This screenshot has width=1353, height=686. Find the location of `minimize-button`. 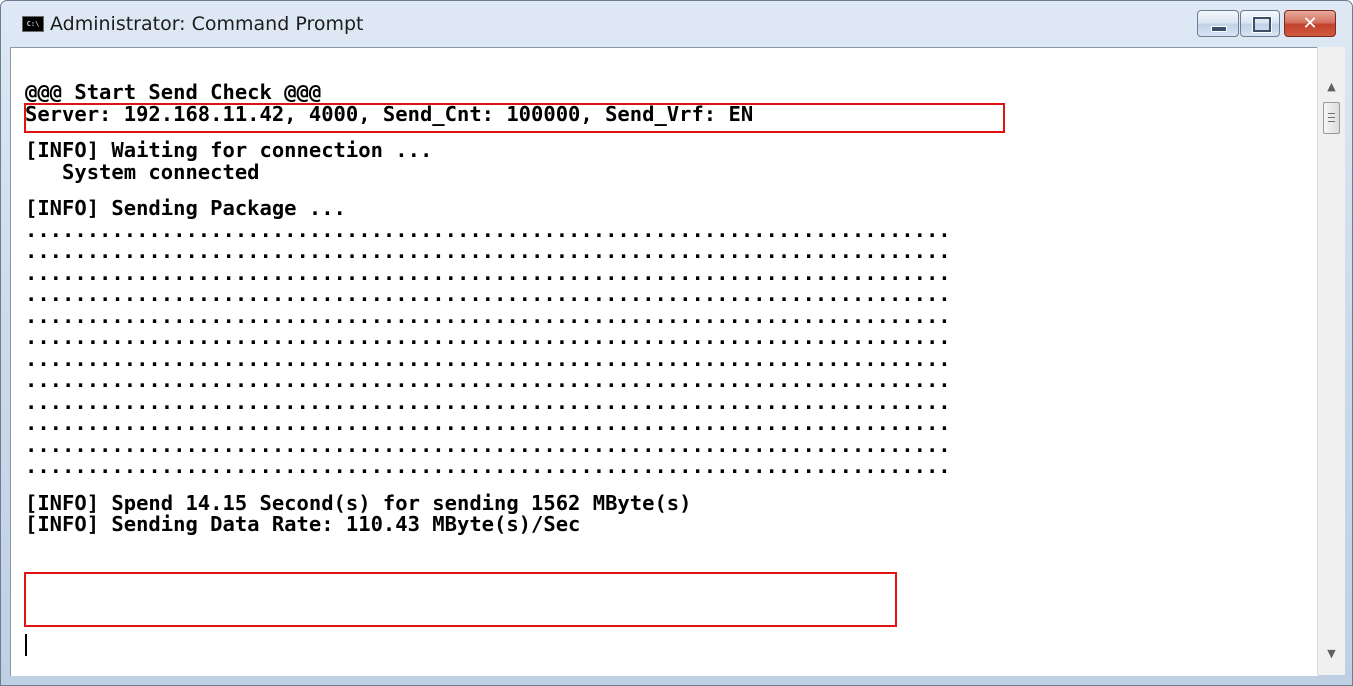

minimize-button is located at coordinates (1218, 23).